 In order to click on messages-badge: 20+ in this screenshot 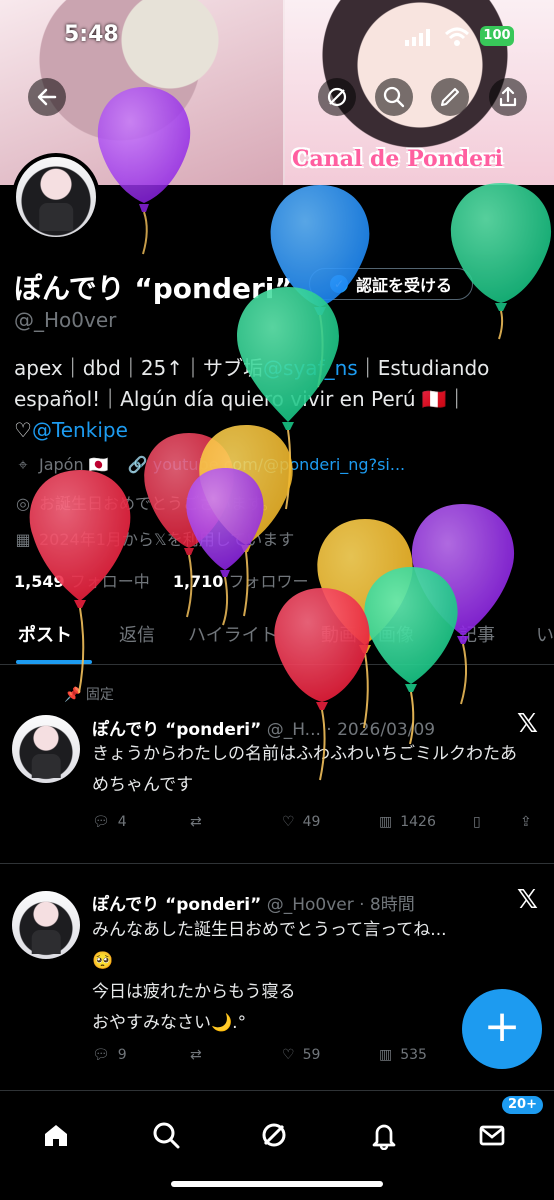, I will do `click(522, 1105)`.